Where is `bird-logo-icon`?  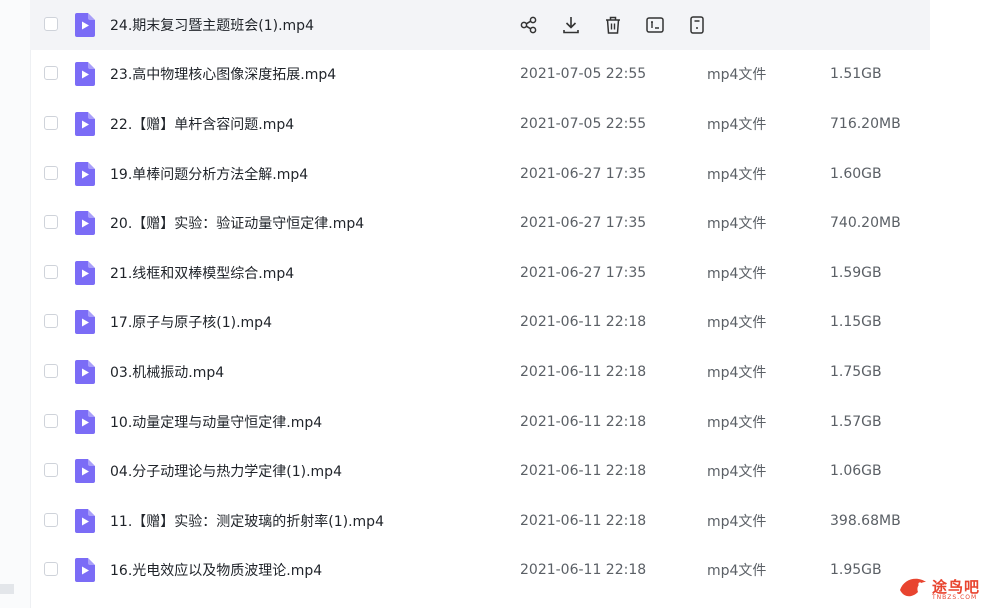
bird-logo-icon is located at coordinates (913, 587).